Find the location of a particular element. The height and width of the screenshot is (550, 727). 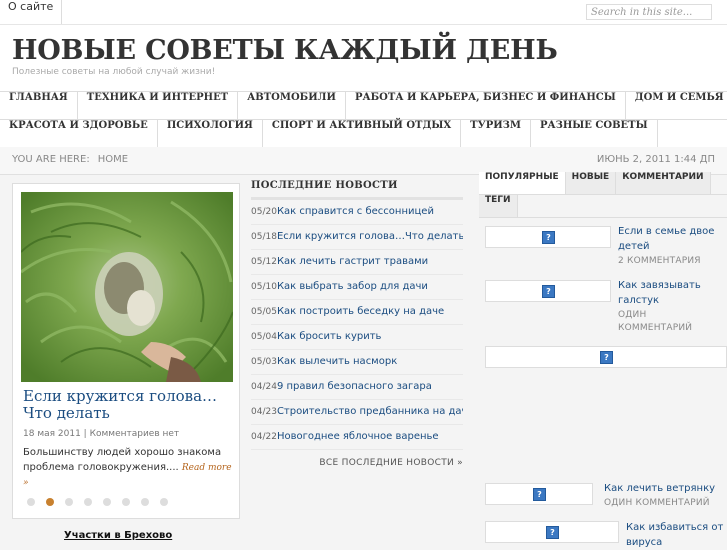

news-item: 05/18Если кружится голова…Что делать is located at coordinates (357, 237).